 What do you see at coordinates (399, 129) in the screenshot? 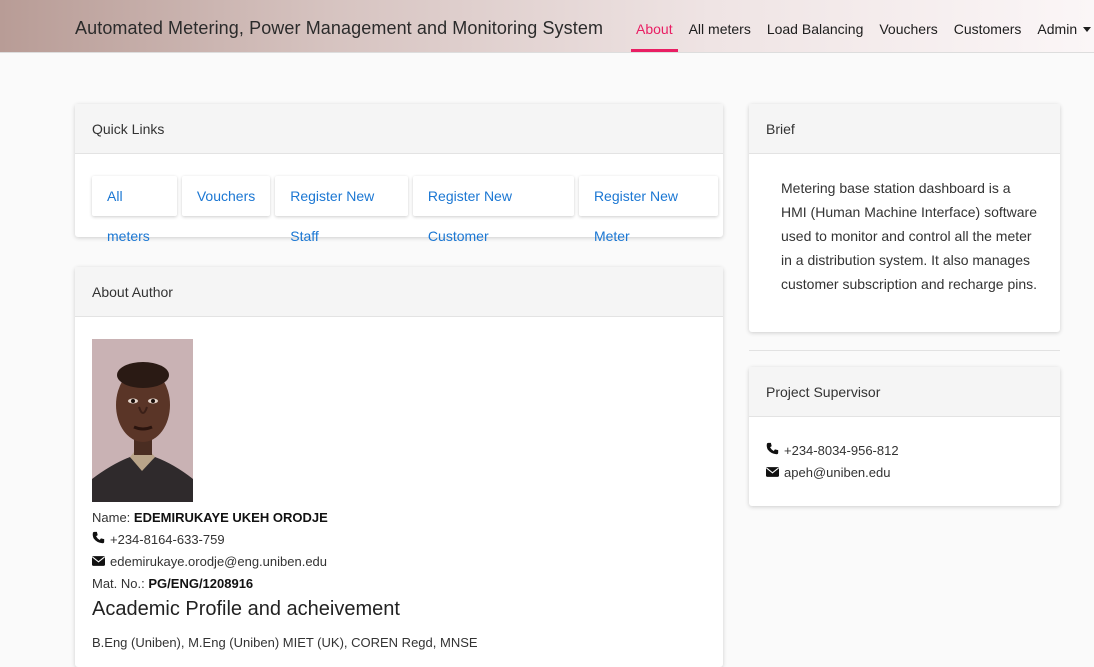
I see `quick-links-header: Quick Links` at bounding box center [399, 129].